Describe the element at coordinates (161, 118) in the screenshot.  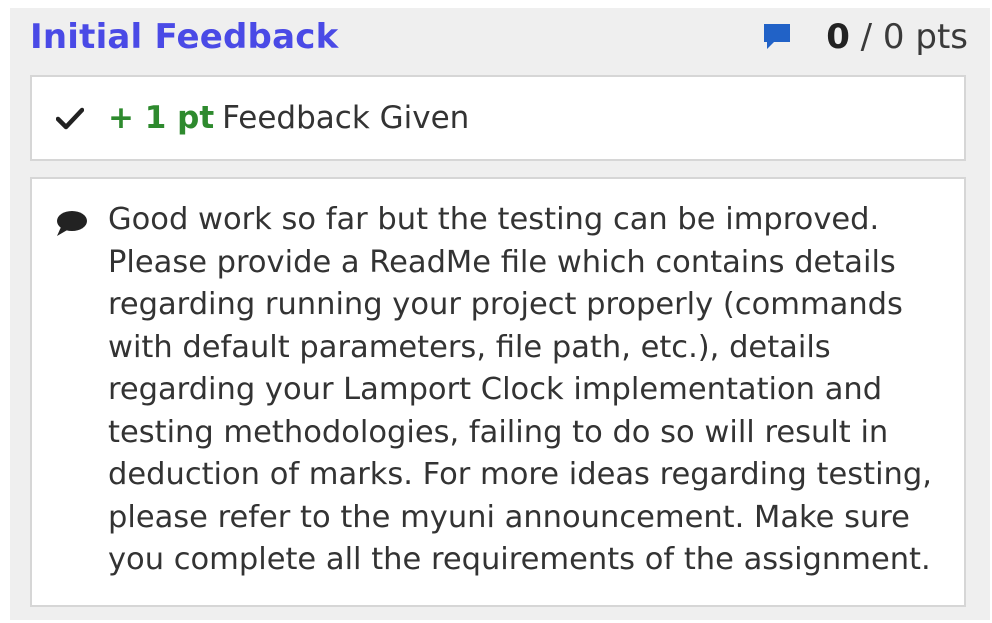
I see `rubric-points: + 1 pt` at that location.